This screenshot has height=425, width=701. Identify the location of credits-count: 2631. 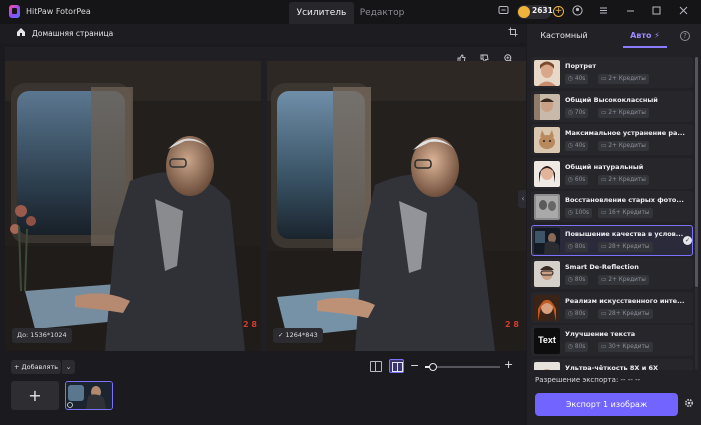
(542, 10).